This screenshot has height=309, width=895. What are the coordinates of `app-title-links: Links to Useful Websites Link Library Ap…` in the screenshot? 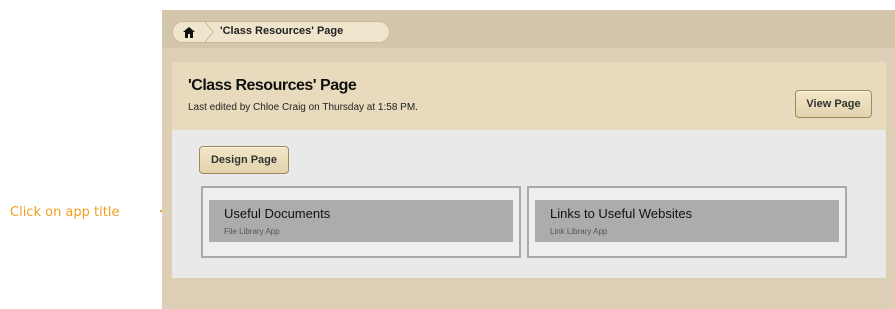 It's located at (687, 221).